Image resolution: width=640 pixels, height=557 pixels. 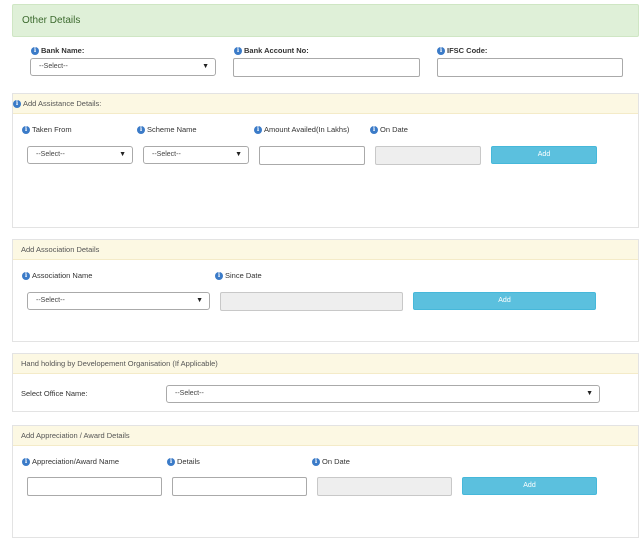 I want to click on award-name-label: i Appreciation/Award Name, so click(x=70, y=461).